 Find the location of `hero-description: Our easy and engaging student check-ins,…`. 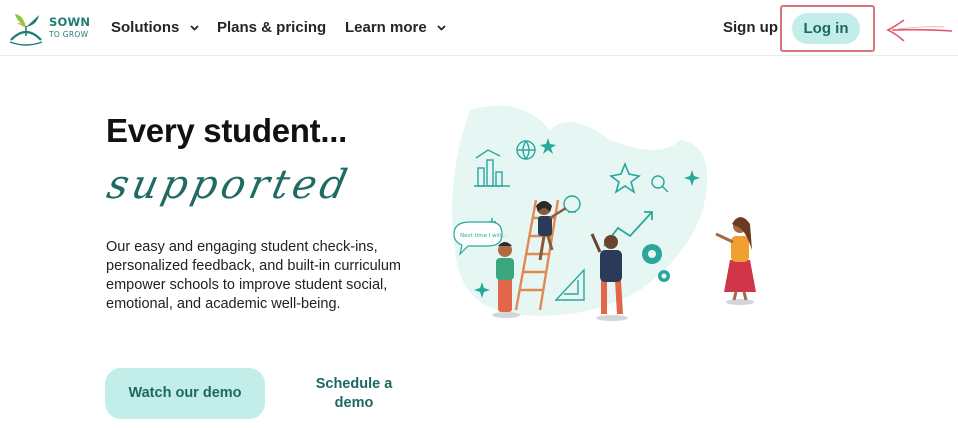

hero-description: Our easy and engaging student check-ins,… is located at coordinates (253, 275).